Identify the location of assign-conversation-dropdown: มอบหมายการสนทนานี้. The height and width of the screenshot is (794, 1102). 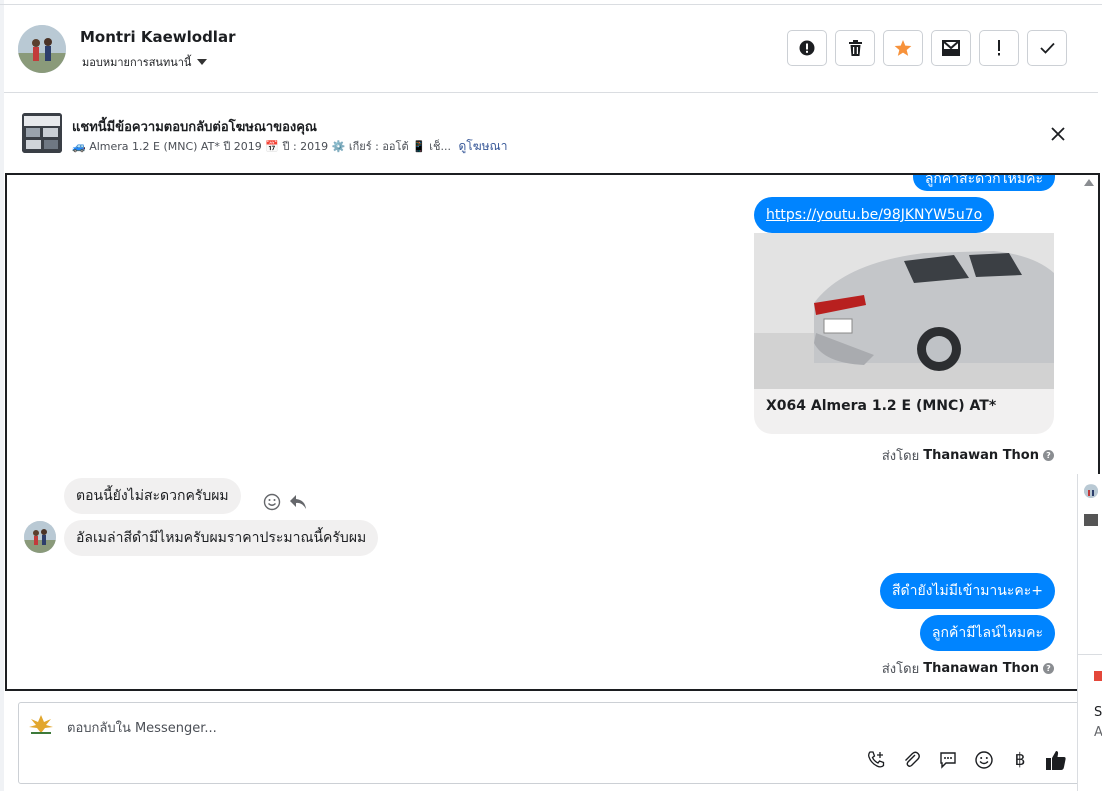
(145, 62).